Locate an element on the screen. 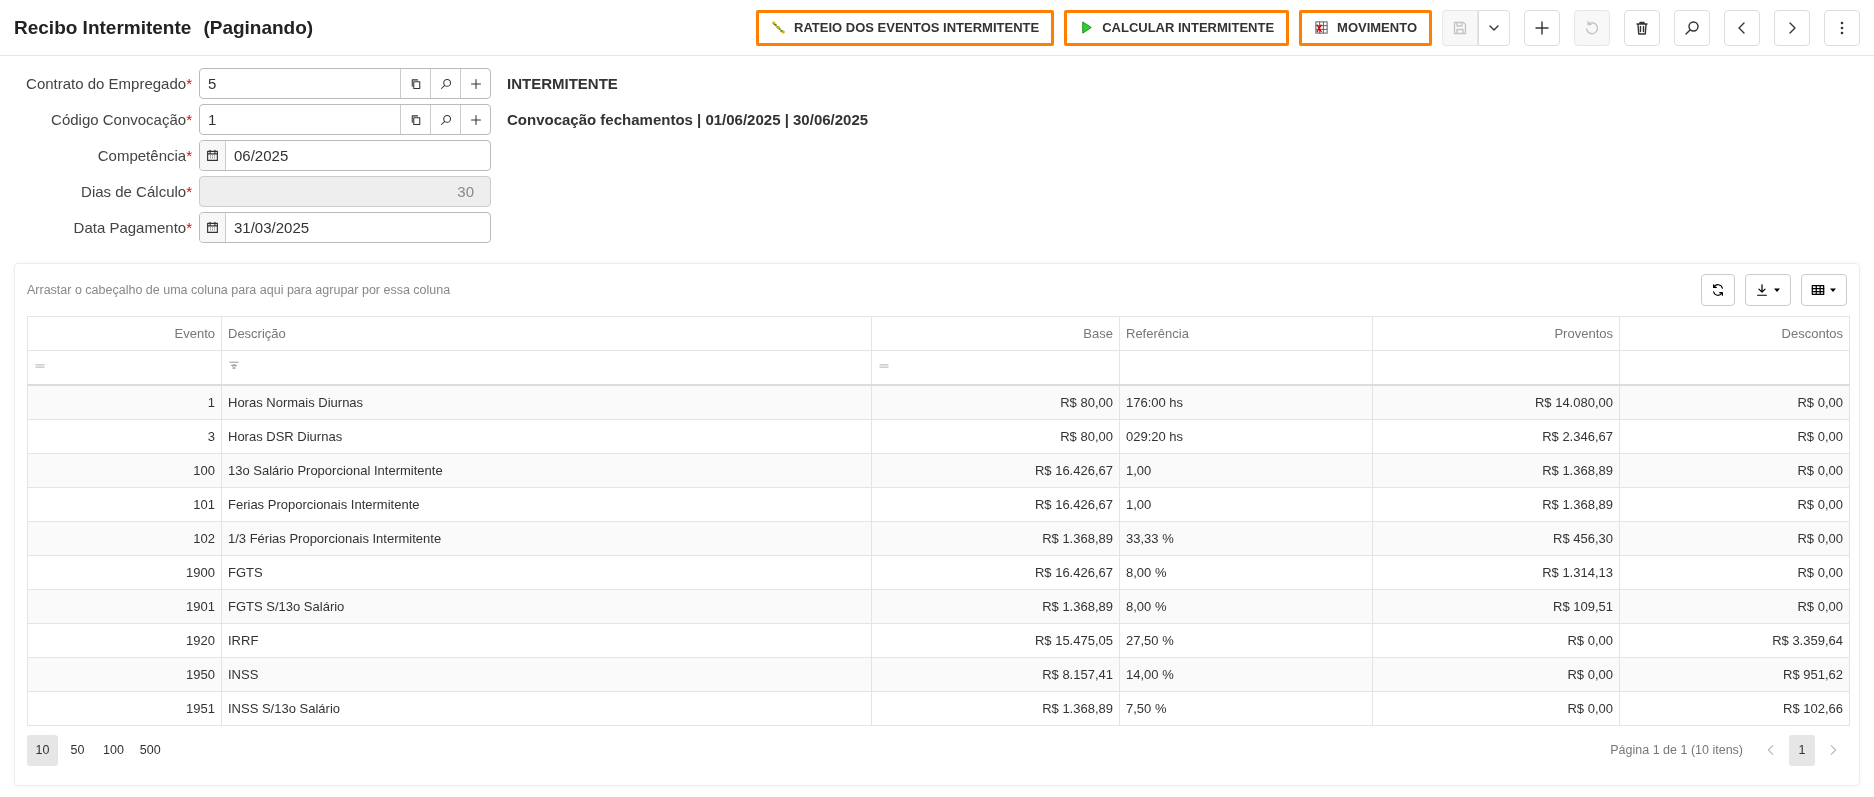 The width and height of the screenshot is (1874, 797). chevron-down-button is located at coordinates (1494, 27).